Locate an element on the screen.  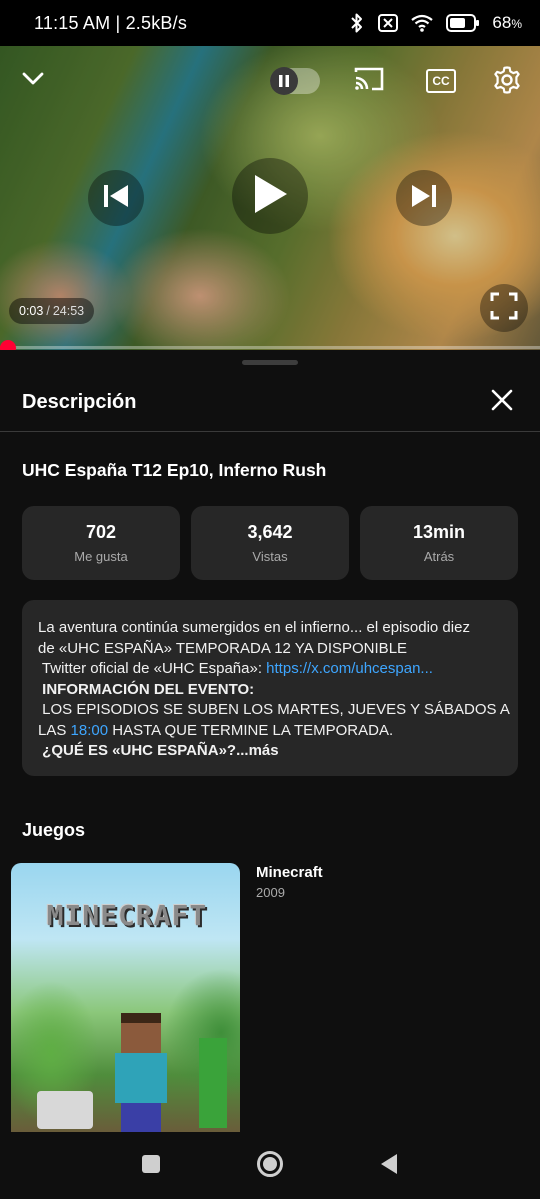
progress-bar is located at coordinates (270, 347).